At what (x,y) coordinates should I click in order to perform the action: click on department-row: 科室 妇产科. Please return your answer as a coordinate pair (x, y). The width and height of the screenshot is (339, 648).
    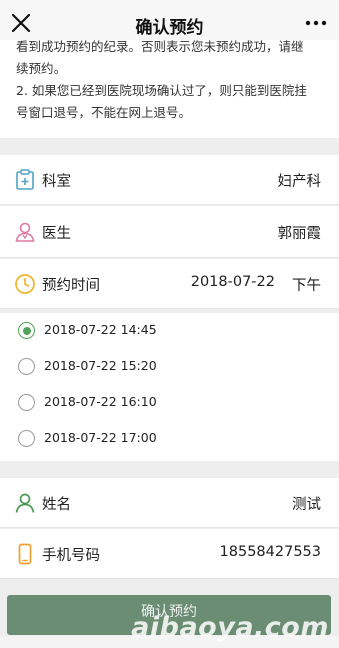
    Looking at the image, I should click on (169, 180).